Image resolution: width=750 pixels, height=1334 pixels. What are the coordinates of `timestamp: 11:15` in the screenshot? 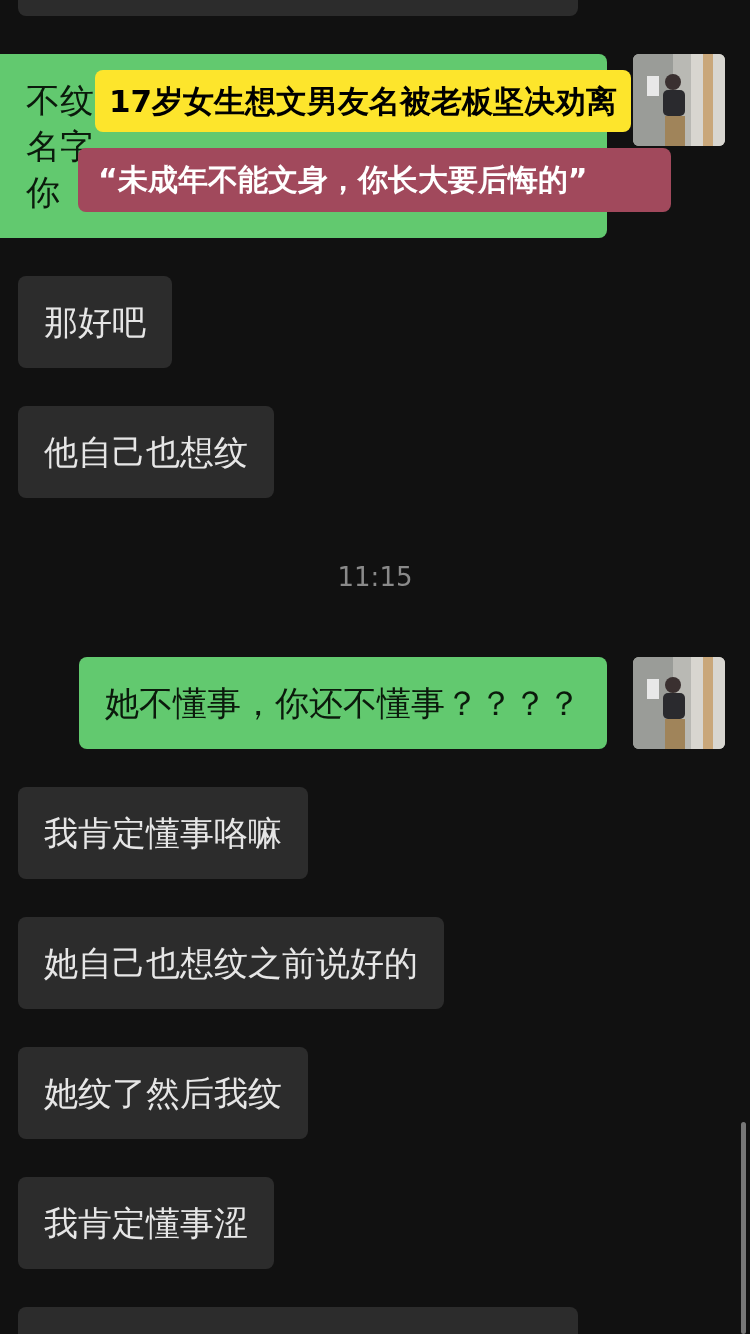 It's located at (375, 577).